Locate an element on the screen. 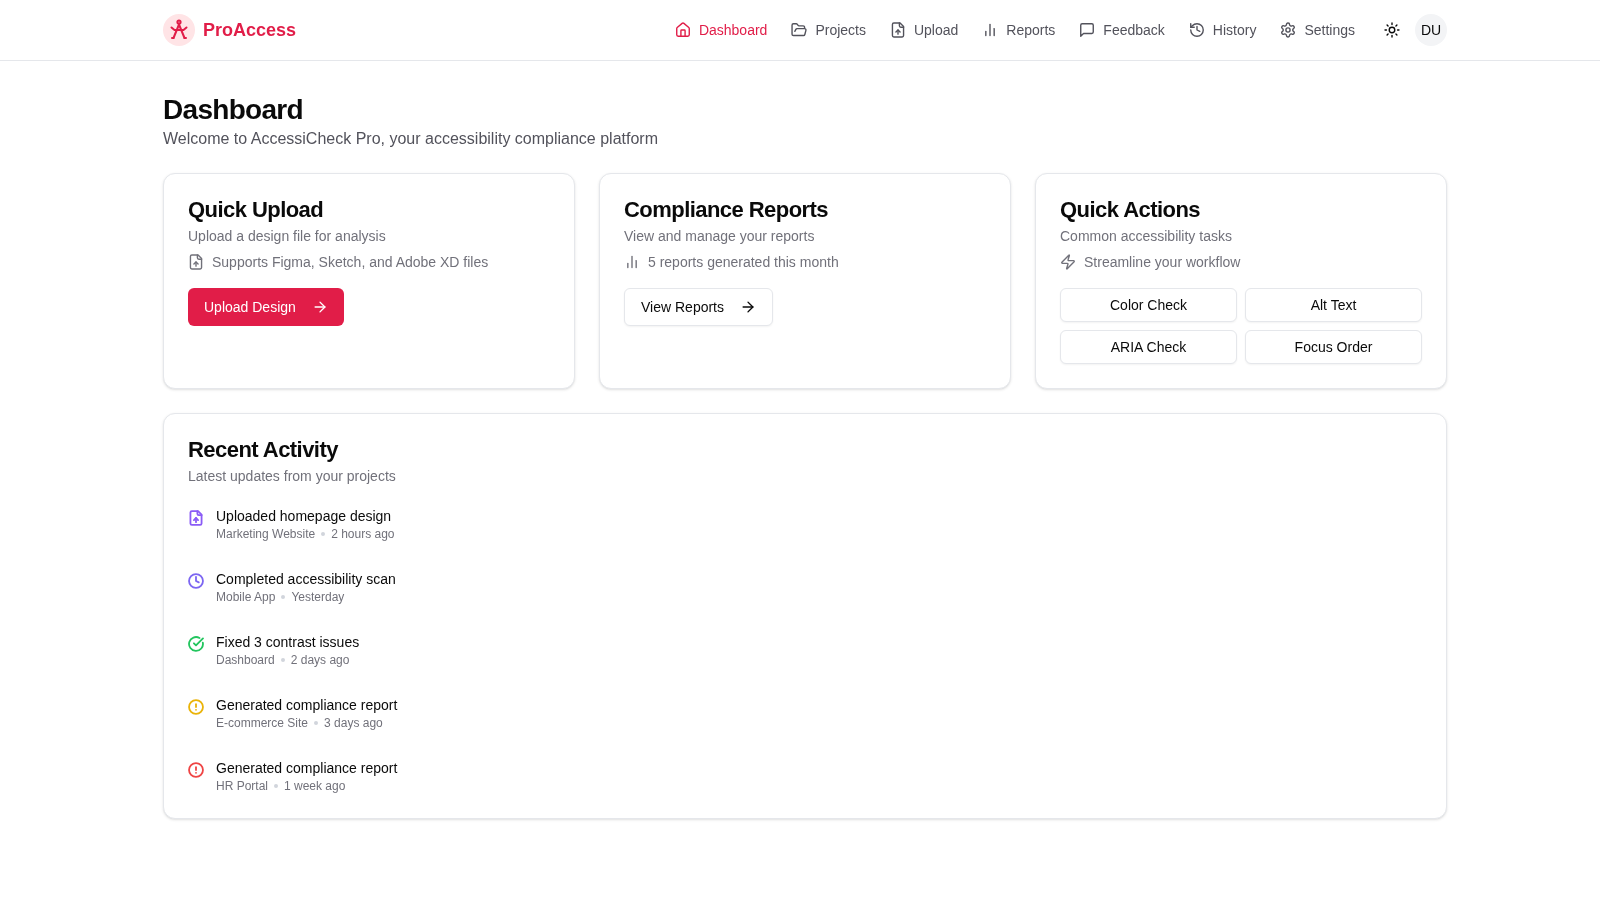 The width and height of the screenshot is (1600, 916). timestamp: 3 days ago is located at coordinates (353, 723).